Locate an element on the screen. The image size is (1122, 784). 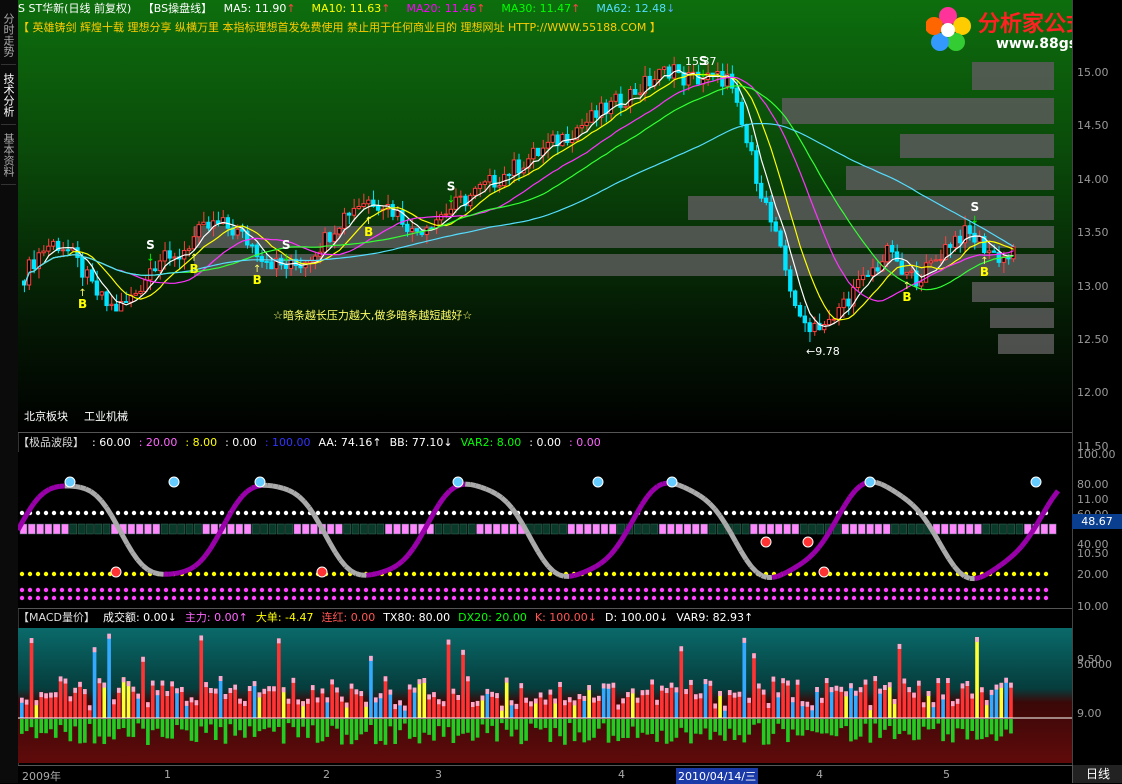
sell-signal-icon: S↓ is located at coordinates (974, 213).